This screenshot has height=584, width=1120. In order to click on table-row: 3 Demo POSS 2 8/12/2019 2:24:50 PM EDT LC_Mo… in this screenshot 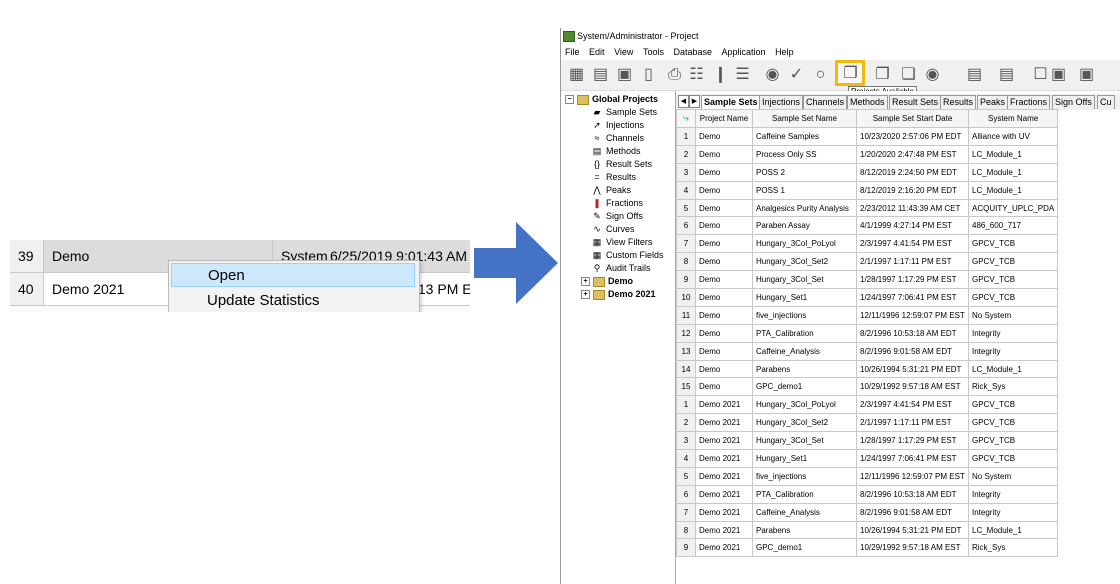, I will do `click(867, 172)`.